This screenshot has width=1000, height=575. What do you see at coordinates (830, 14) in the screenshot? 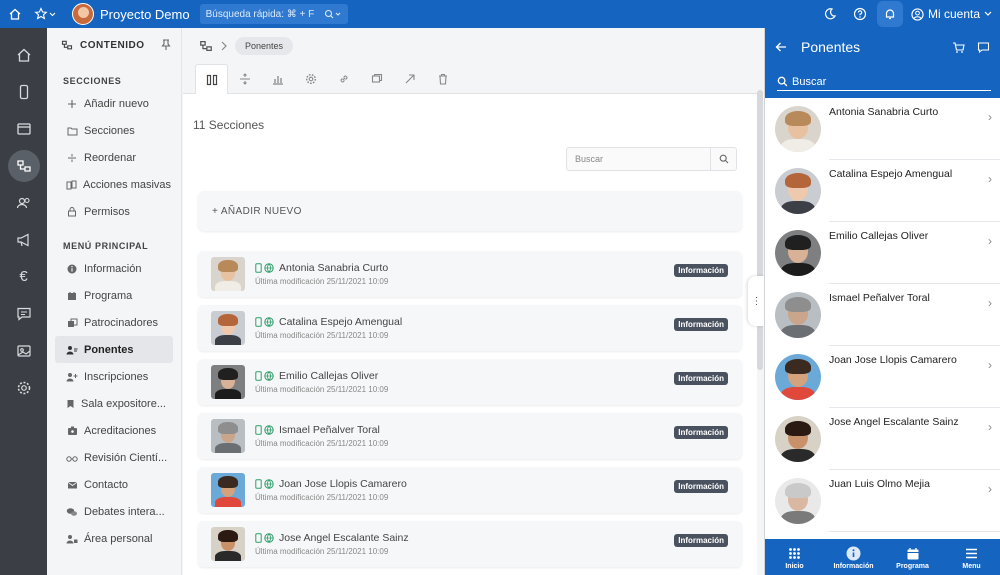
I see `moon-icon` at bounding box center [830, 14].